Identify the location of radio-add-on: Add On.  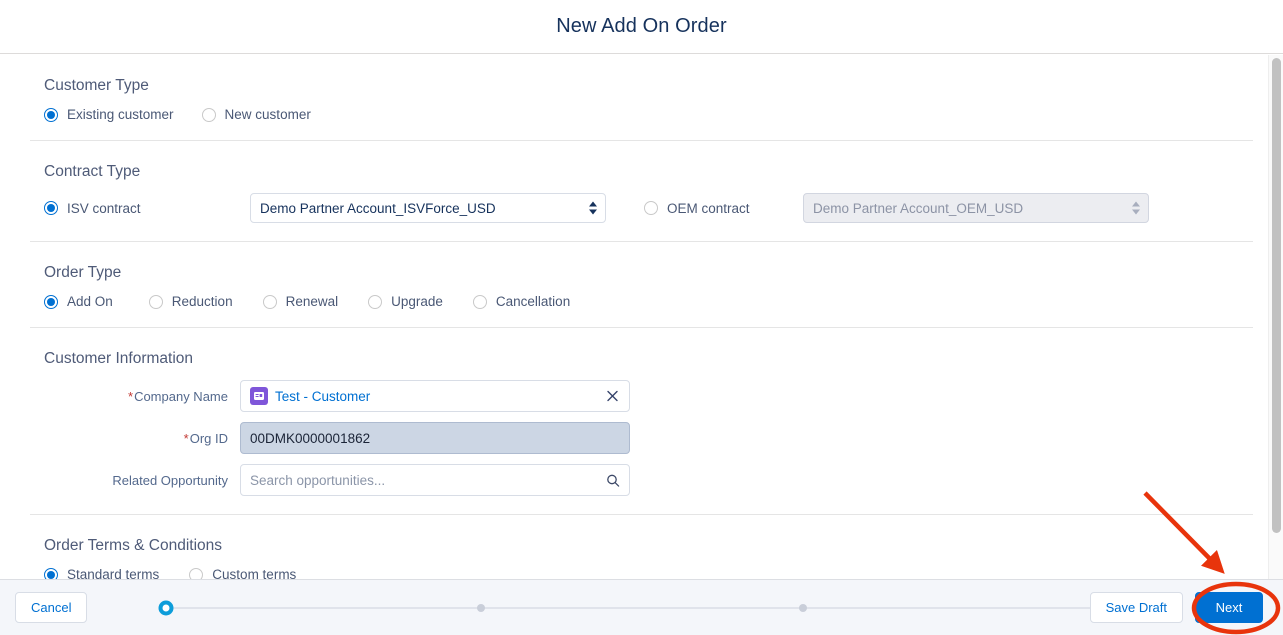
(78, 301).